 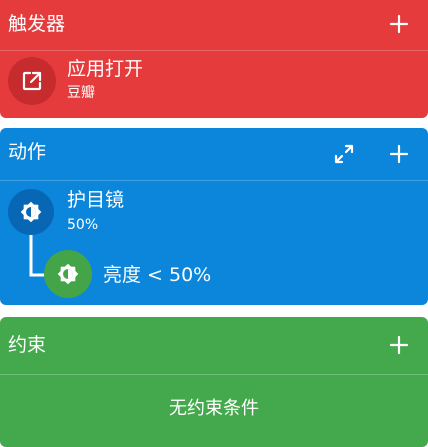 What do you see at coordinates (214, 25) in the screenshot?
I see `trigger-card-header: 触发器` at bounding box center [214, 25].